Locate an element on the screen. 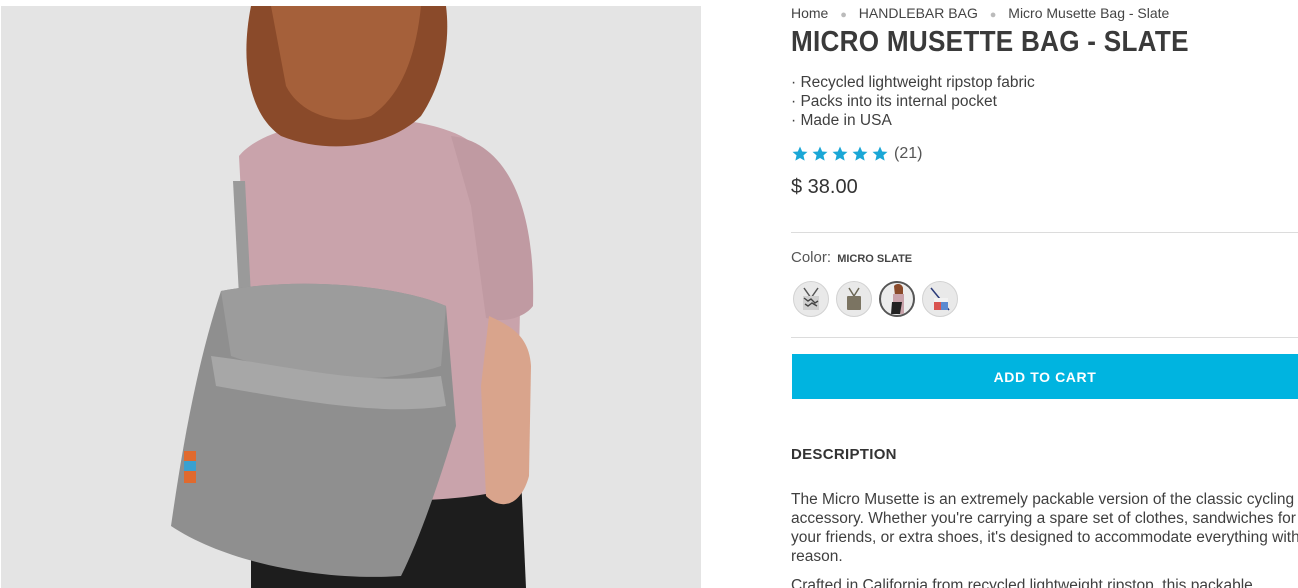  swatch-red-white-blue is located at coordinates (940, 299).